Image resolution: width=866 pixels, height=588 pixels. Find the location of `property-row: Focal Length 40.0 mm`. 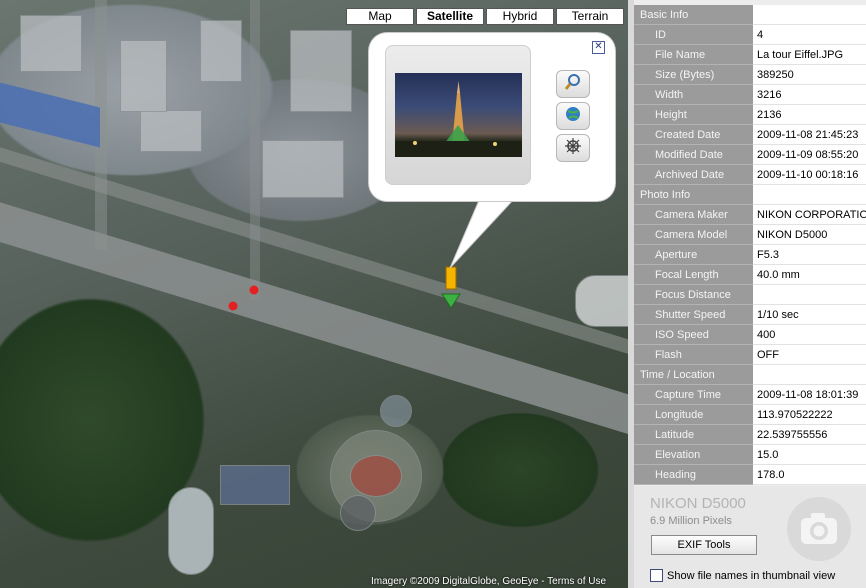

property-row: Focal Length 40.0 mm is located at coordinates (750, 275).